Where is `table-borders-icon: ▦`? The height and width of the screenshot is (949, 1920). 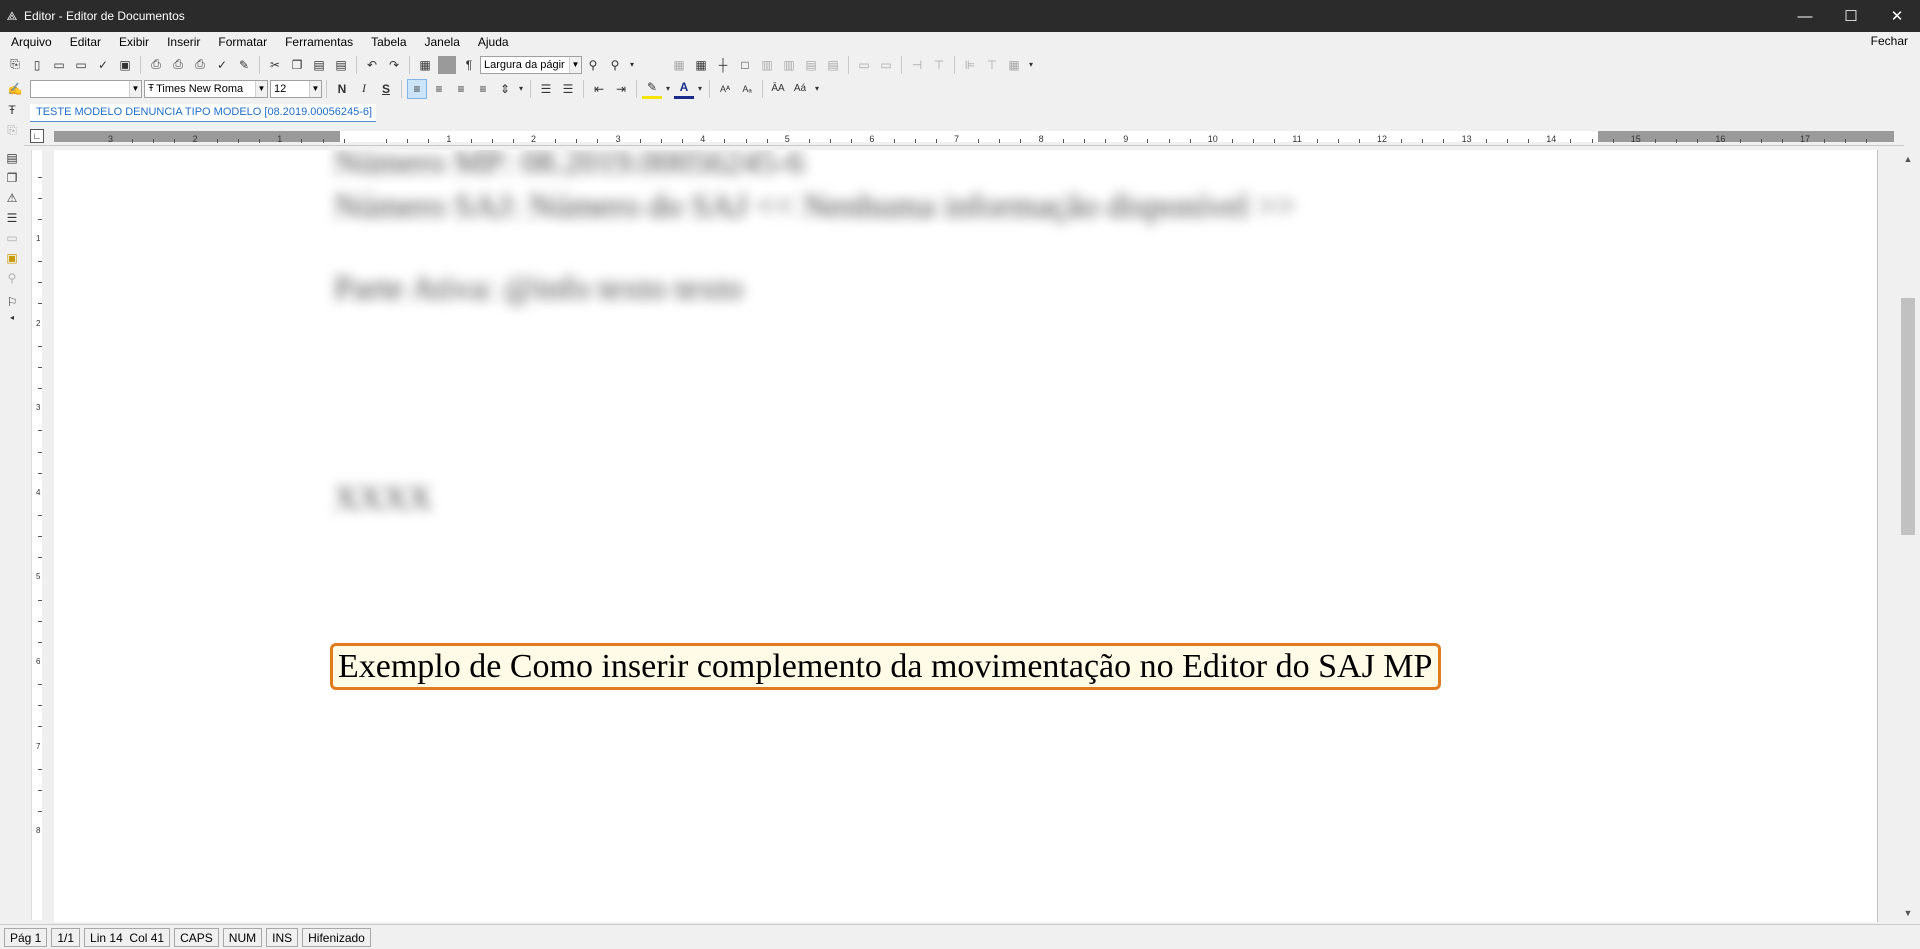 table-borders-icon: ▦ is located at coordinates (679, 65).